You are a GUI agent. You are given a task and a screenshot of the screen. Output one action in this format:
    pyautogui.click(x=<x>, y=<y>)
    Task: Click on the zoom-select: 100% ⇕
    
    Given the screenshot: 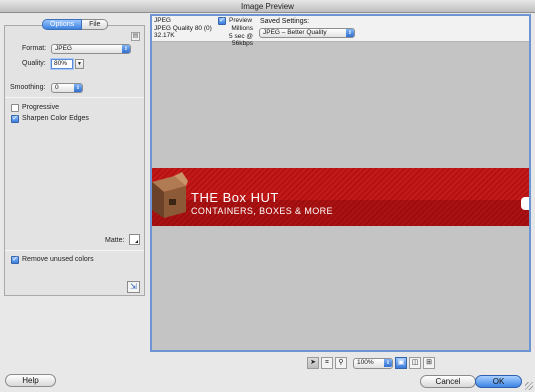 What is the action you would take?
    pyautogui.click(x=373, y=363)
    